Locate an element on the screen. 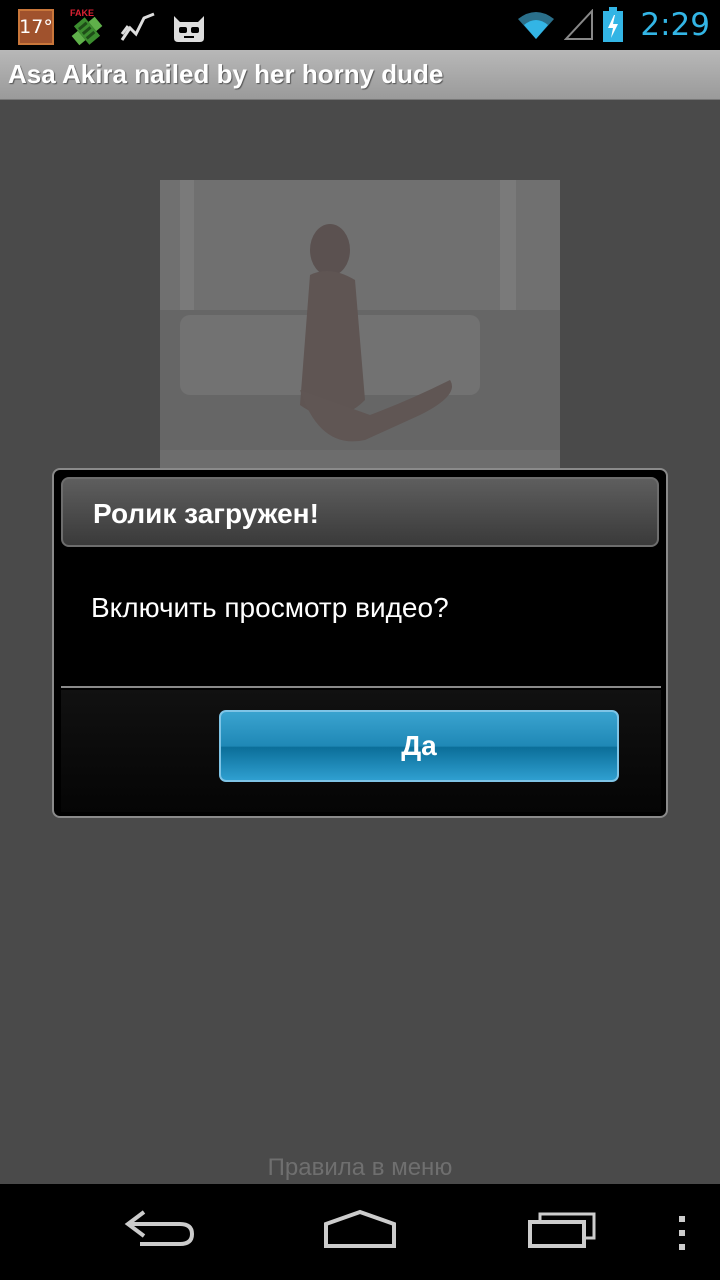 Image resolution: width=720 pixels, height=1280 pixels. cyanogenmod-icon is located at coordinates (189, 29).